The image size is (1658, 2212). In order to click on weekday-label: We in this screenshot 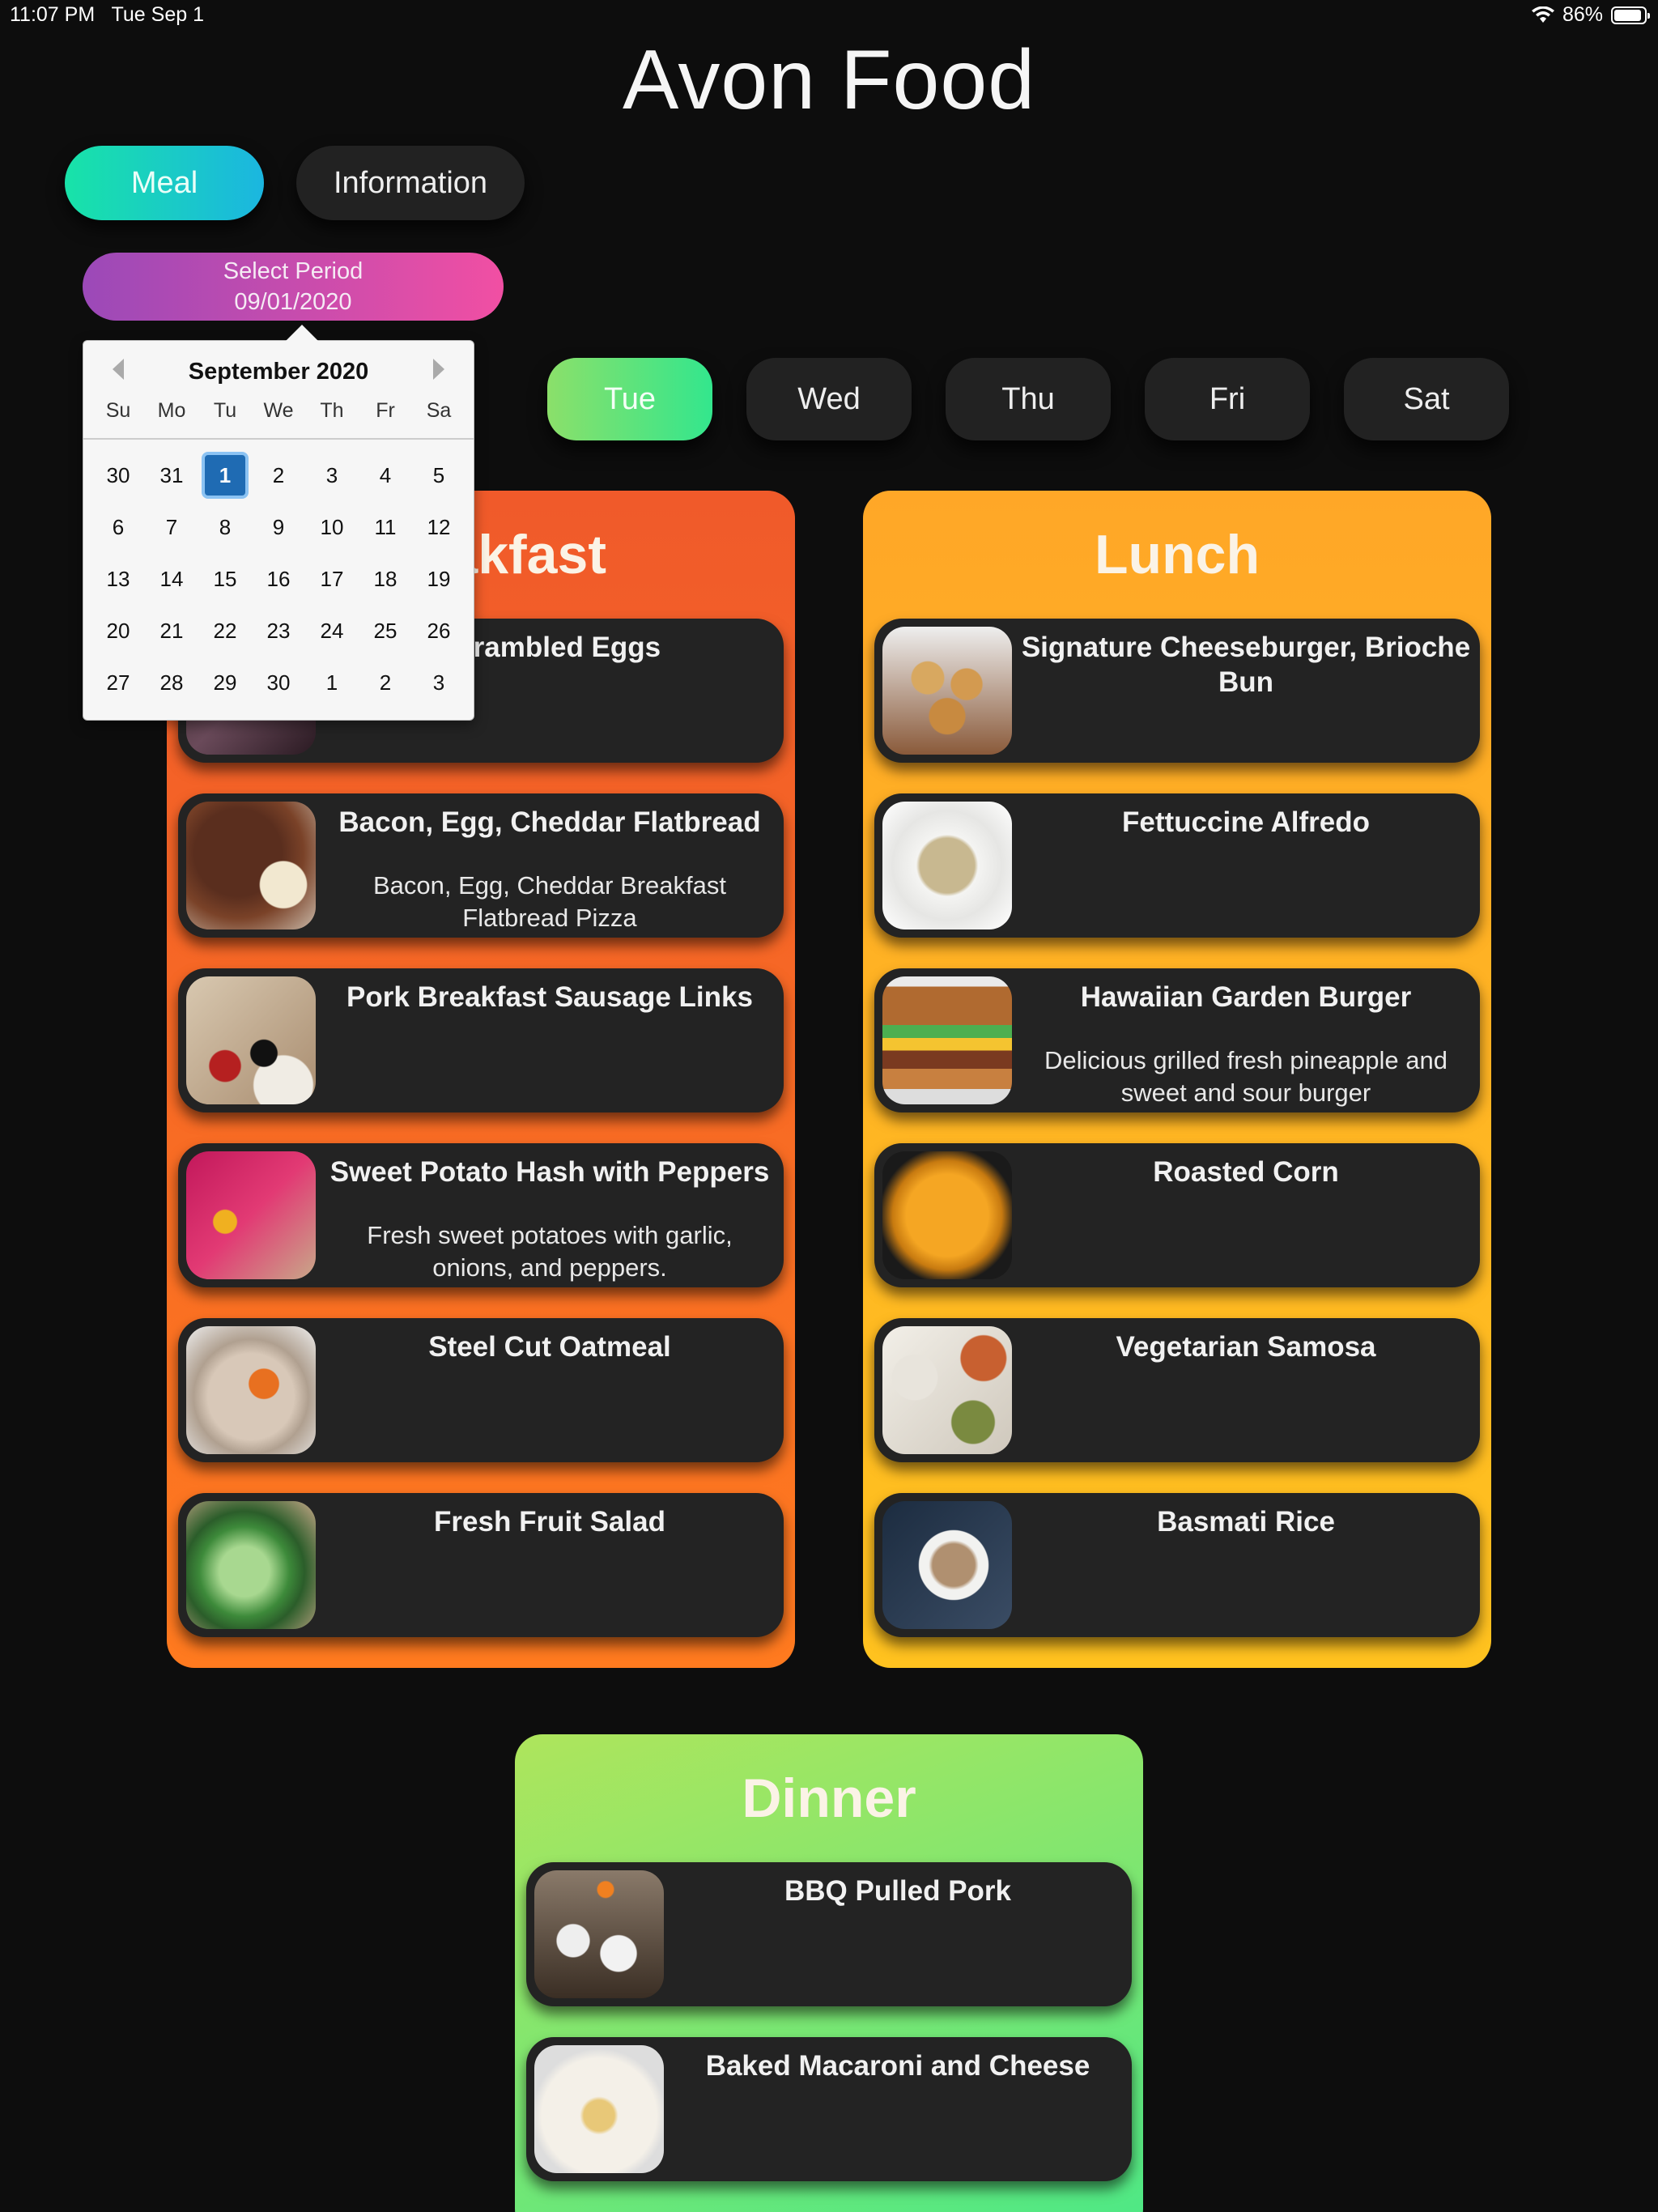, I will do `click(278, 410)`.